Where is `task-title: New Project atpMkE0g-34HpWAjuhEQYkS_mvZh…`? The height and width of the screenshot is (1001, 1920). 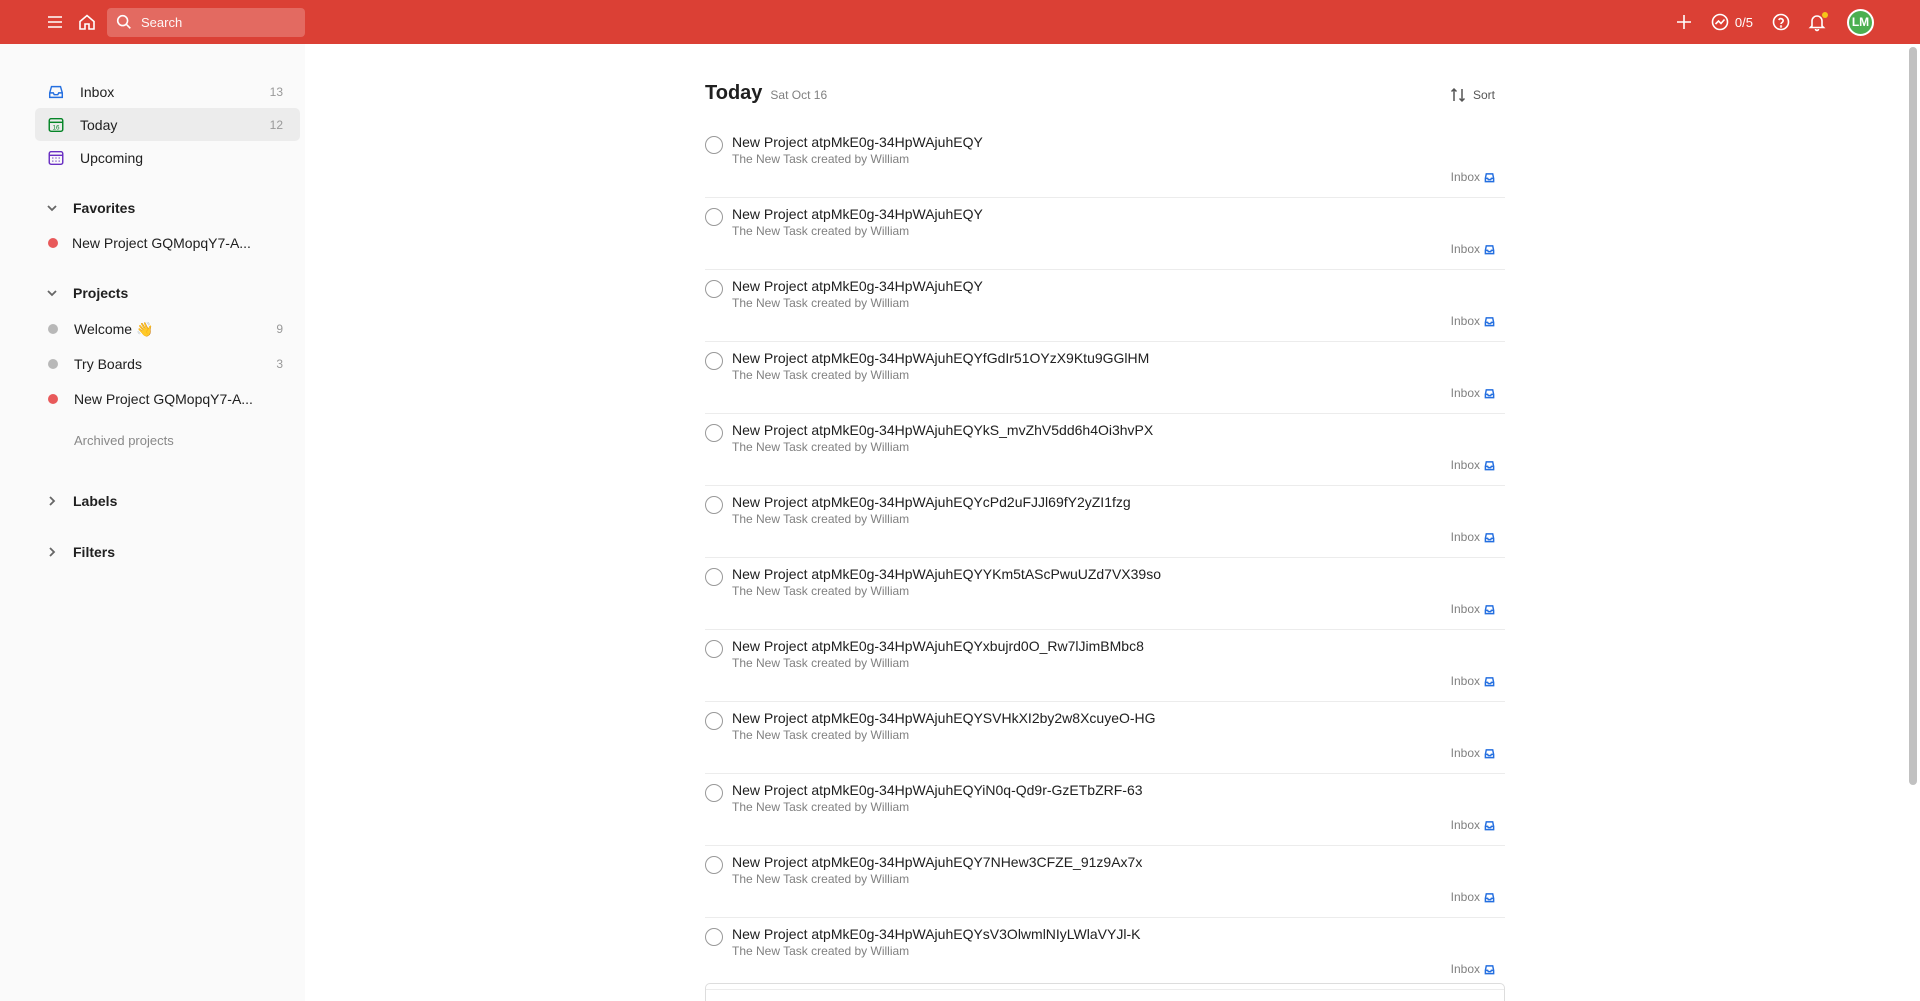 task-title: New Project atpMkE0g-34HpWAjuhEQYkS_mvZh… is located at coordinates (942, 430).